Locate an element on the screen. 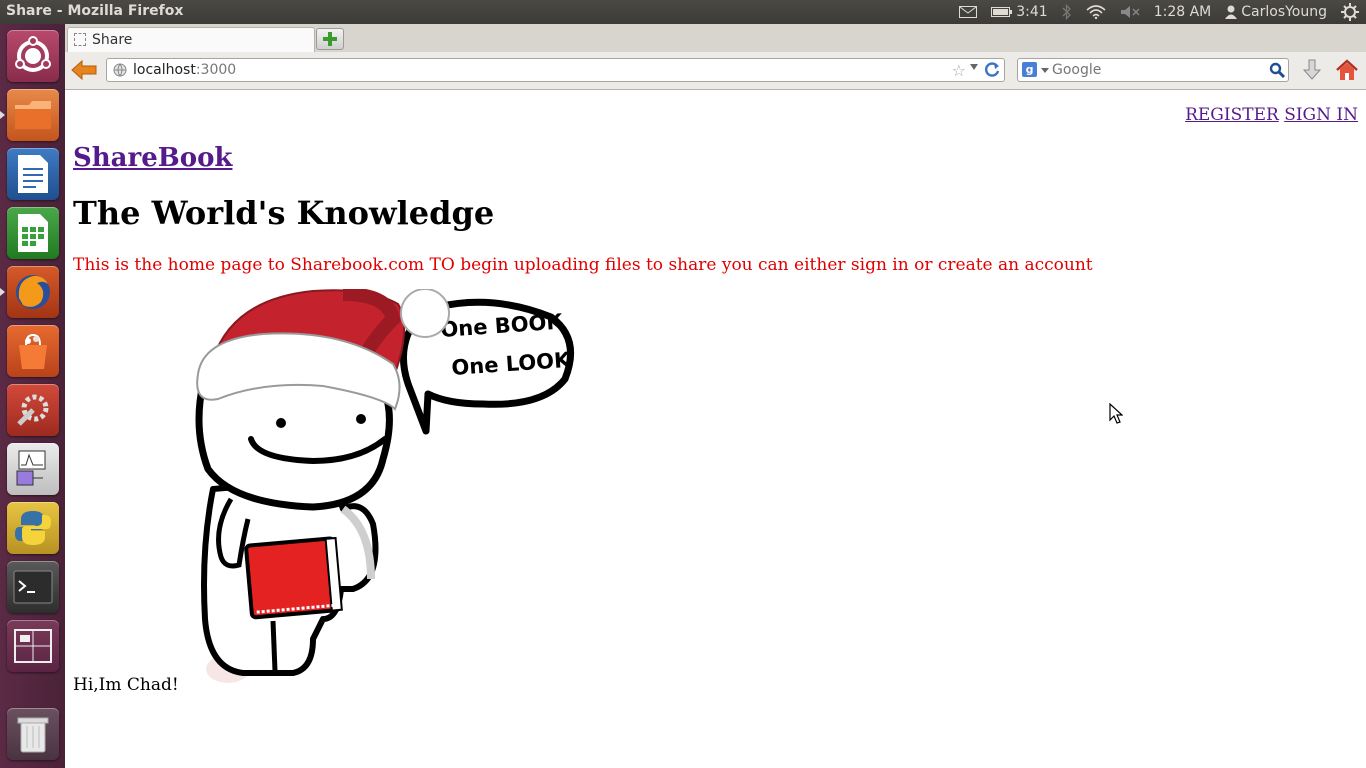  mouse-pointer-icon is located at coordinates (1116, 413).